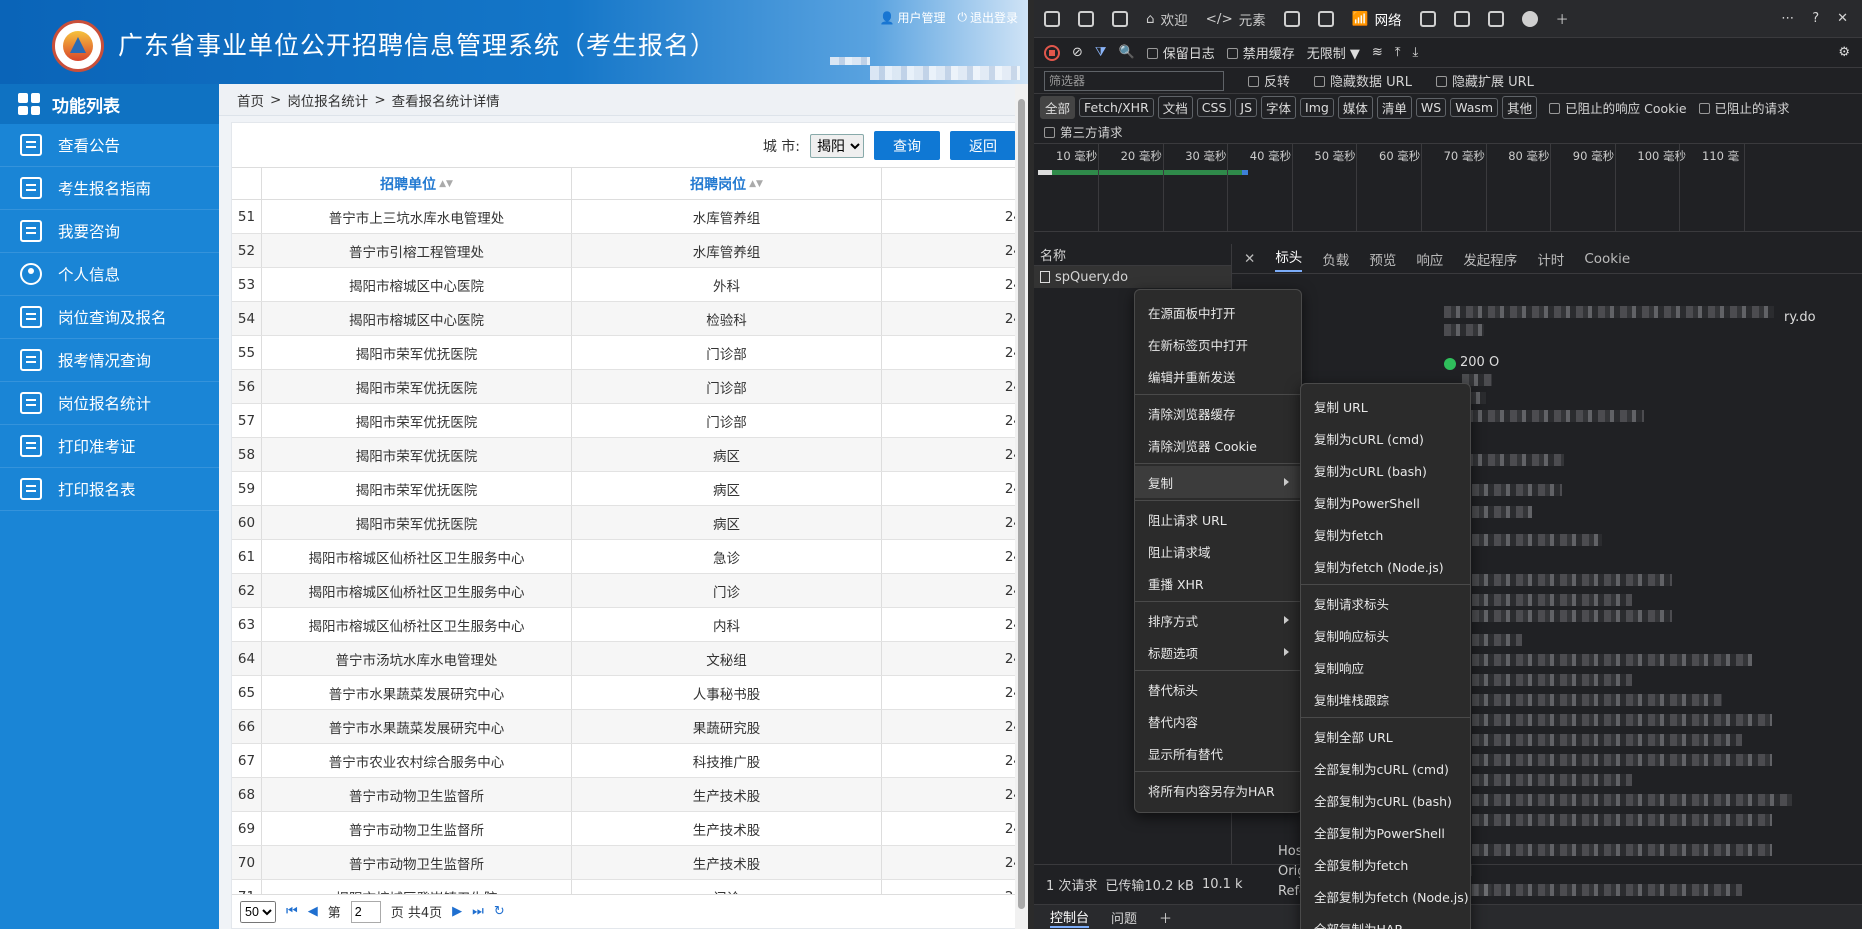  I want to click on copy-menu-item: 复制为cURL (bash), so click(1385, 470).